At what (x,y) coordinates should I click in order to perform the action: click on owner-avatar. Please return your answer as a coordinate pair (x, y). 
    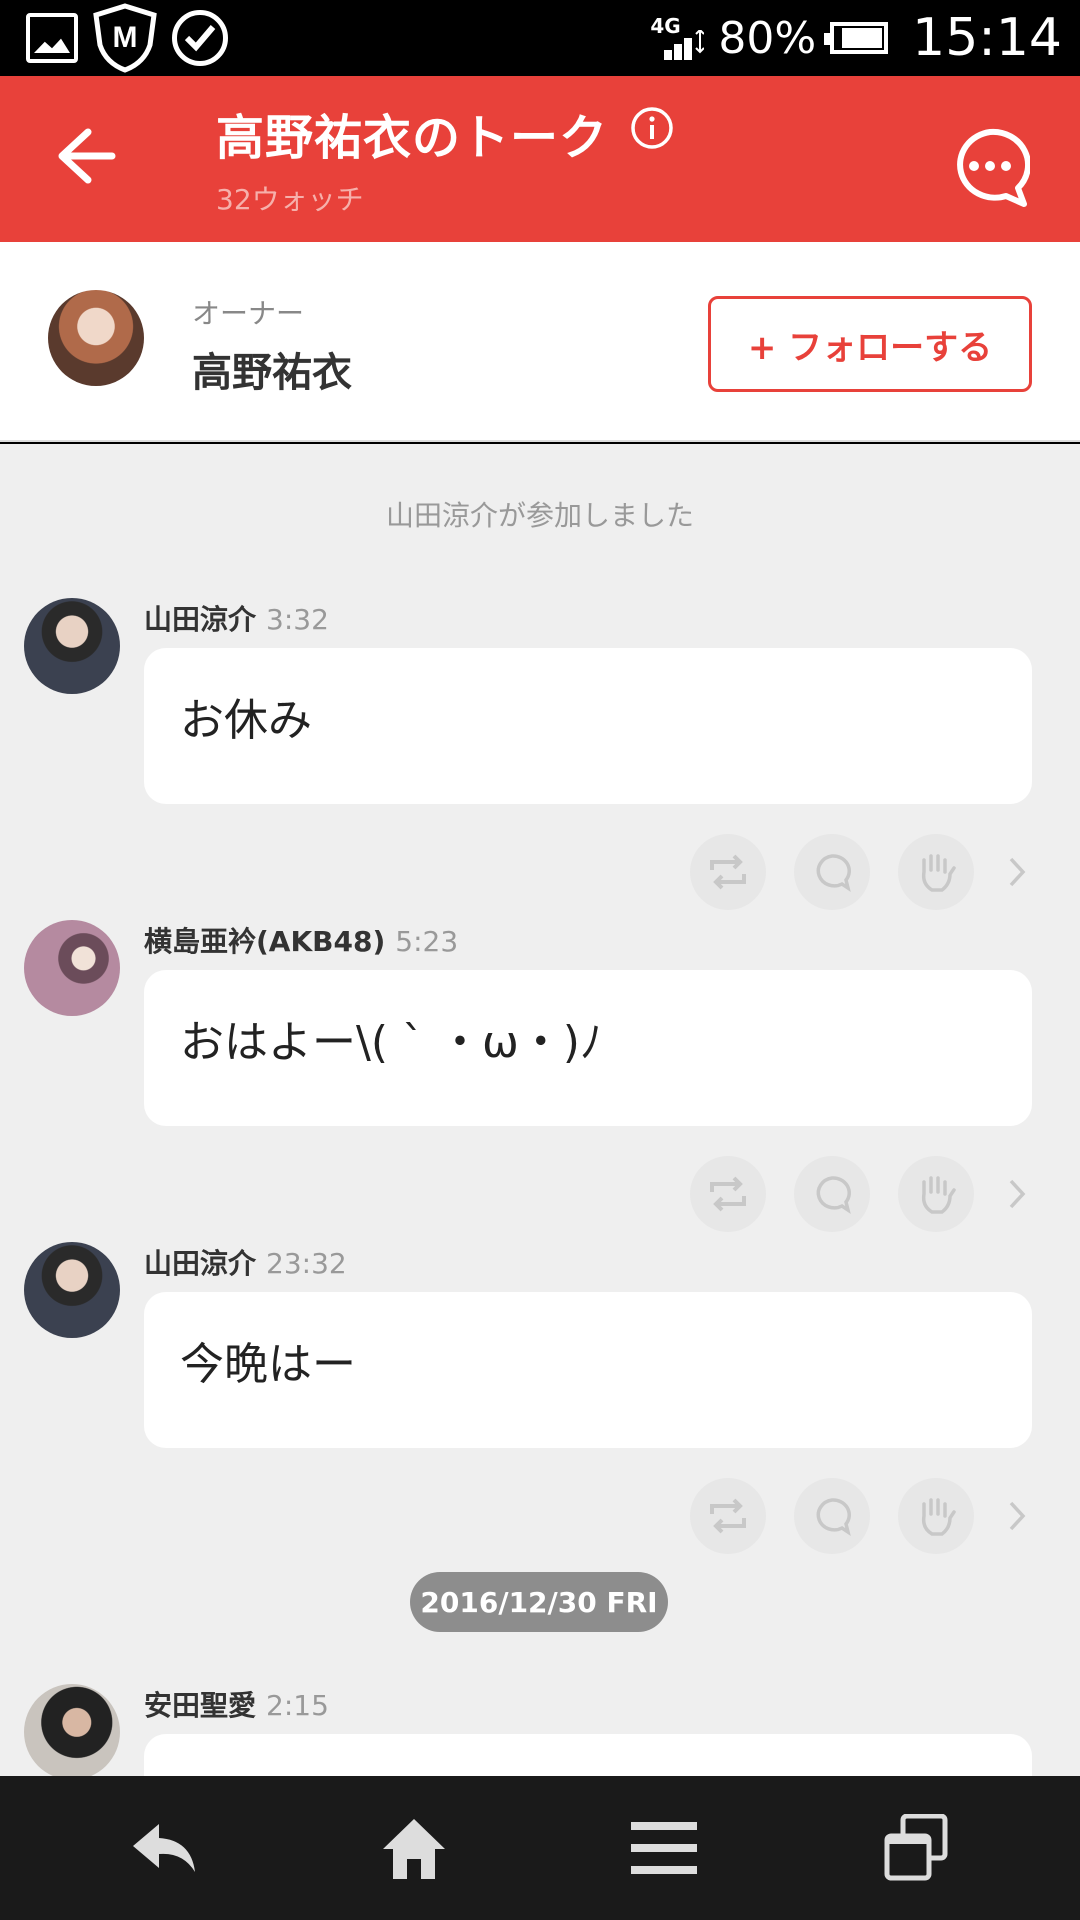
    Looking at the image, I should click on (96, 338).